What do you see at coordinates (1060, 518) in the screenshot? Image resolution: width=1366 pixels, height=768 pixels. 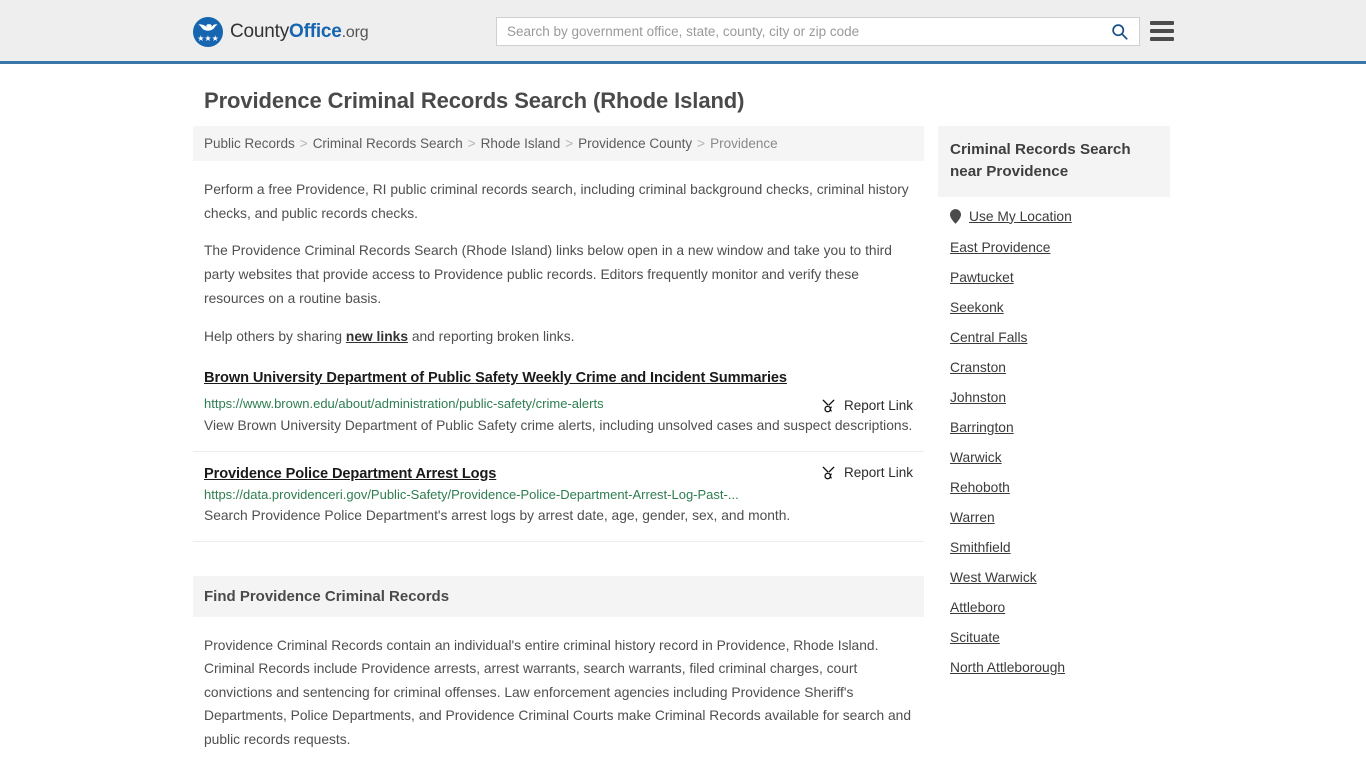 I see `list-item: Warren` at bounding box center [1060, 518].